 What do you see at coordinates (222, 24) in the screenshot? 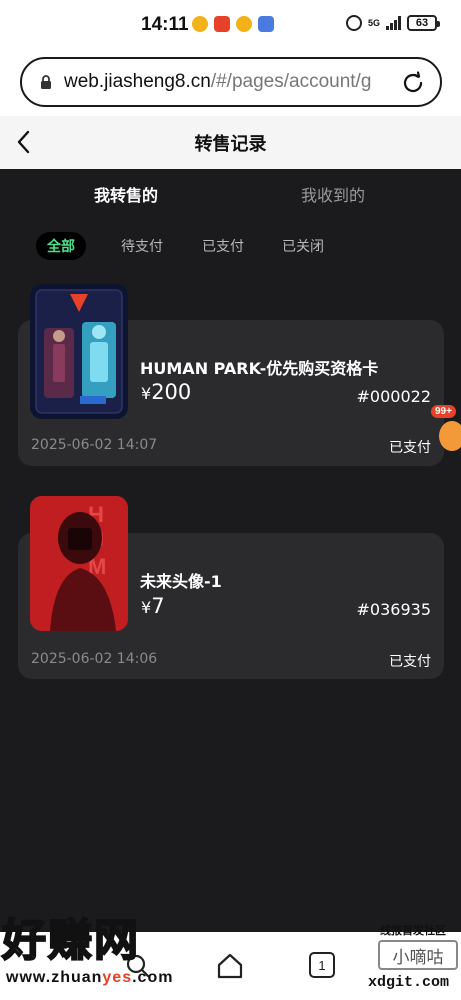
I see `app-red-icon` at bounding box center [222, 24].